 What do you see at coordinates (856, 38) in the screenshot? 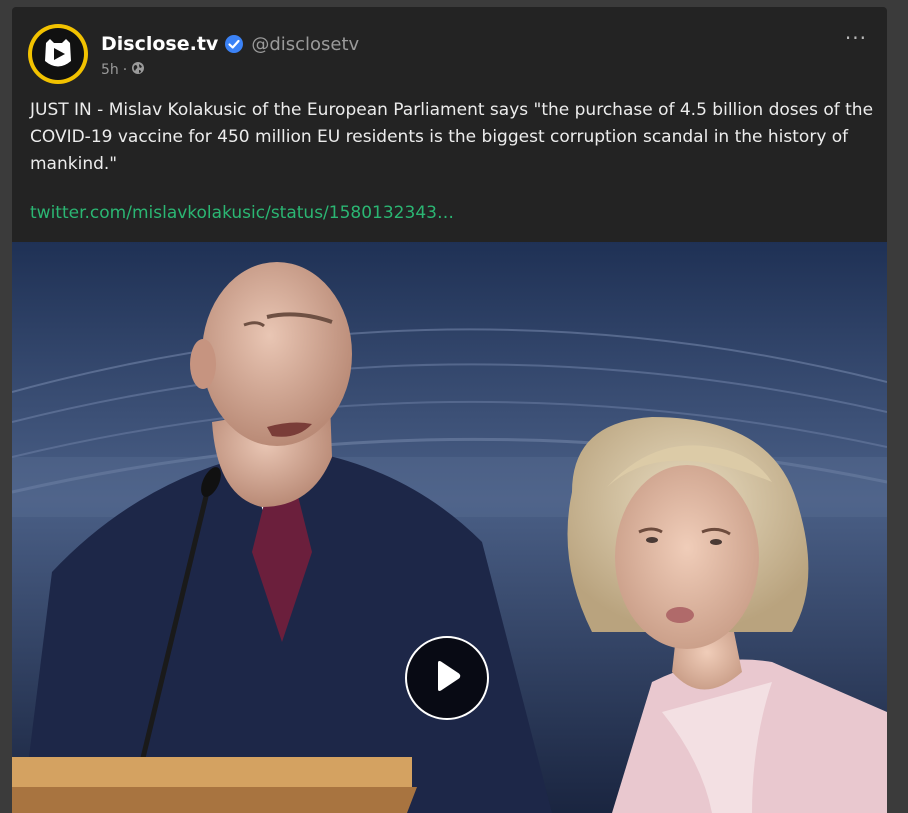
I see `more-options-icon: ···` at bounding box center [856, 38].